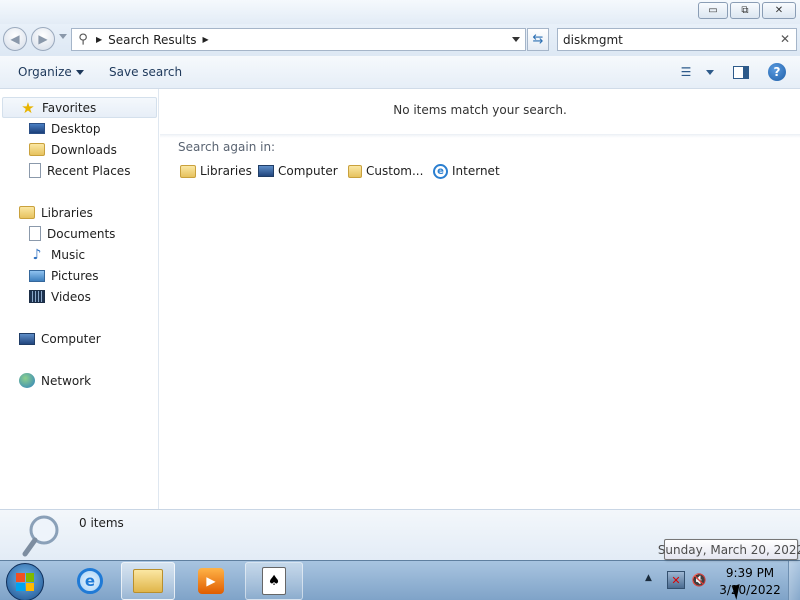 This screenshot has height=600, width=800. What do you see at coordinates (593, 39) in the screenshot?
I see `search-input-value: diskmgmt` at bounding box center [593, 39].